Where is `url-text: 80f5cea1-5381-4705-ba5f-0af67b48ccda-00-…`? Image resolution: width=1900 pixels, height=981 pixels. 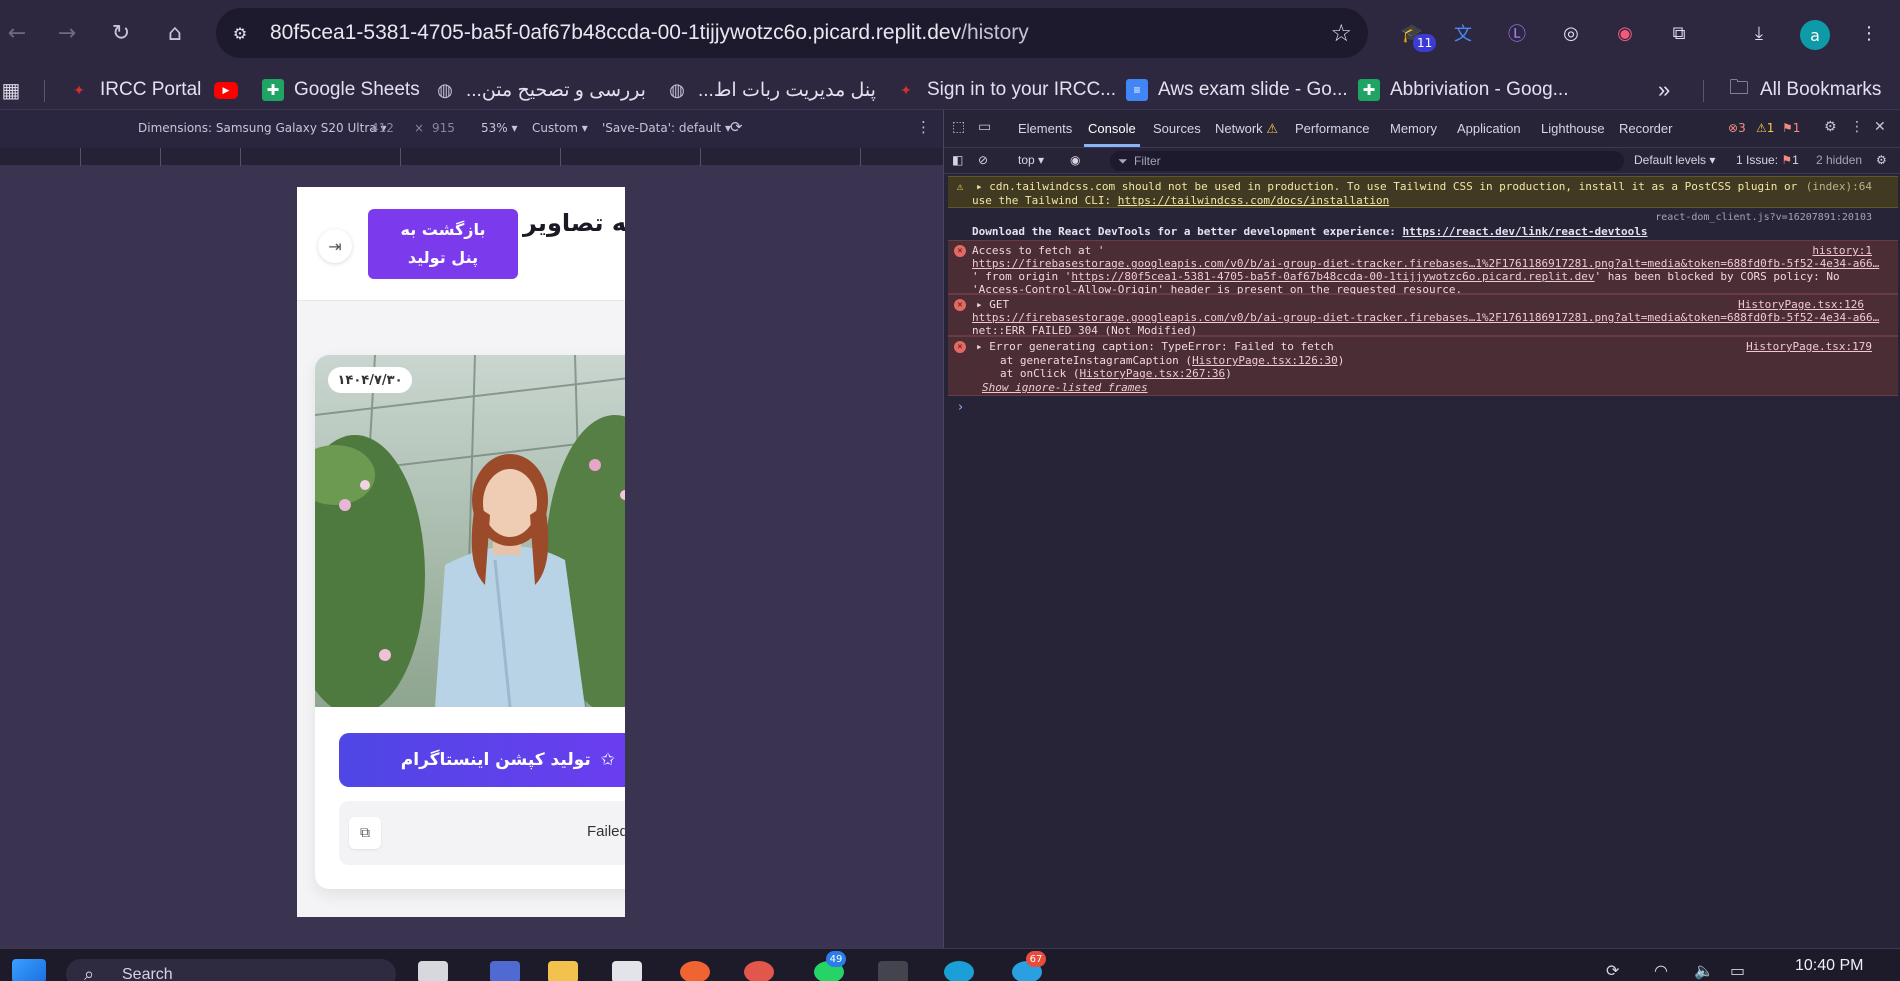 url-text: 80f5cea1-5381-4705-ba5f-0af67b48ccda-00-… is located at coordinates (649, 33).